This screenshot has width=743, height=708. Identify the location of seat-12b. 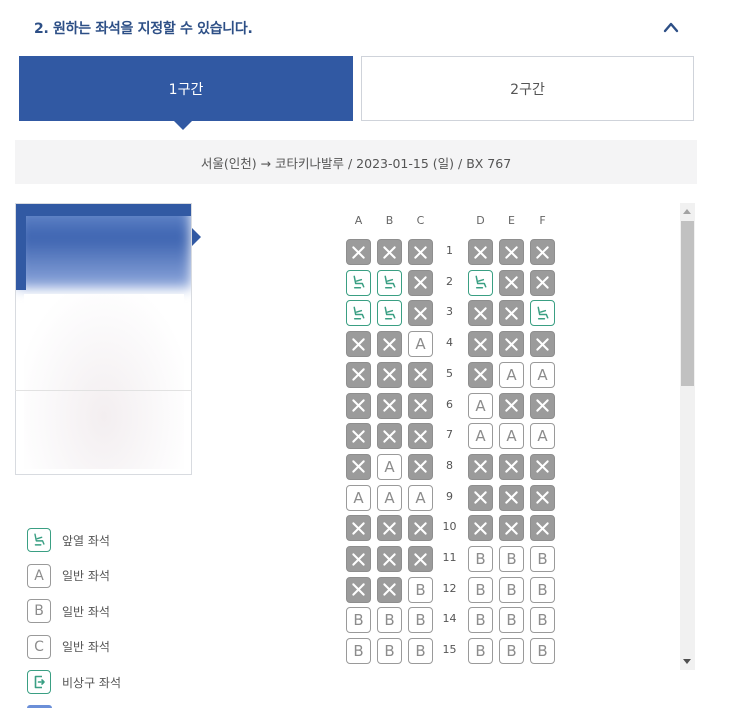
(389, 589).